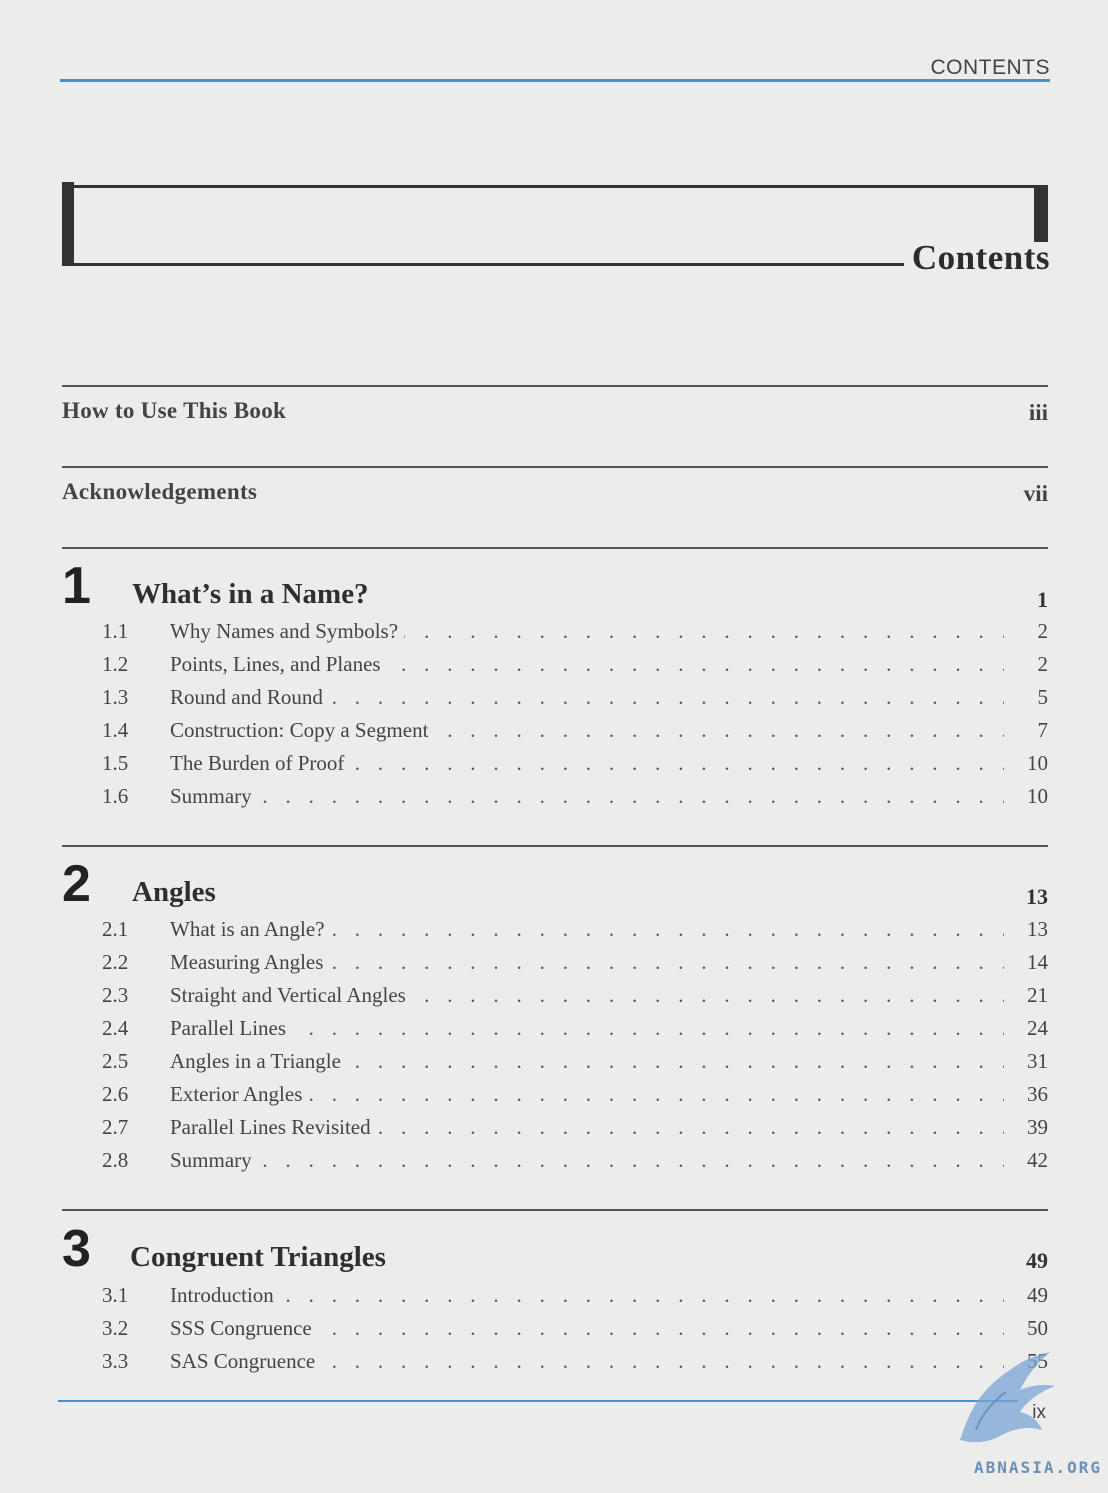 This screenshot has height=1493, width=1108. What do you see at coordinates (174, 892) in the screenshot?
I see `chapter-title: Angles` at bounding box center [174, 892].